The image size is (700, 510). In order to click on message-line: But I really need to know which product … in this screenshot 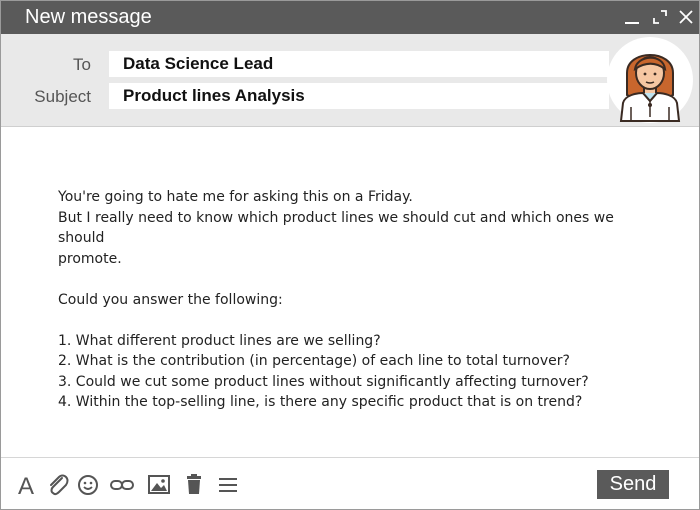, I will do `click(338, 228)`.